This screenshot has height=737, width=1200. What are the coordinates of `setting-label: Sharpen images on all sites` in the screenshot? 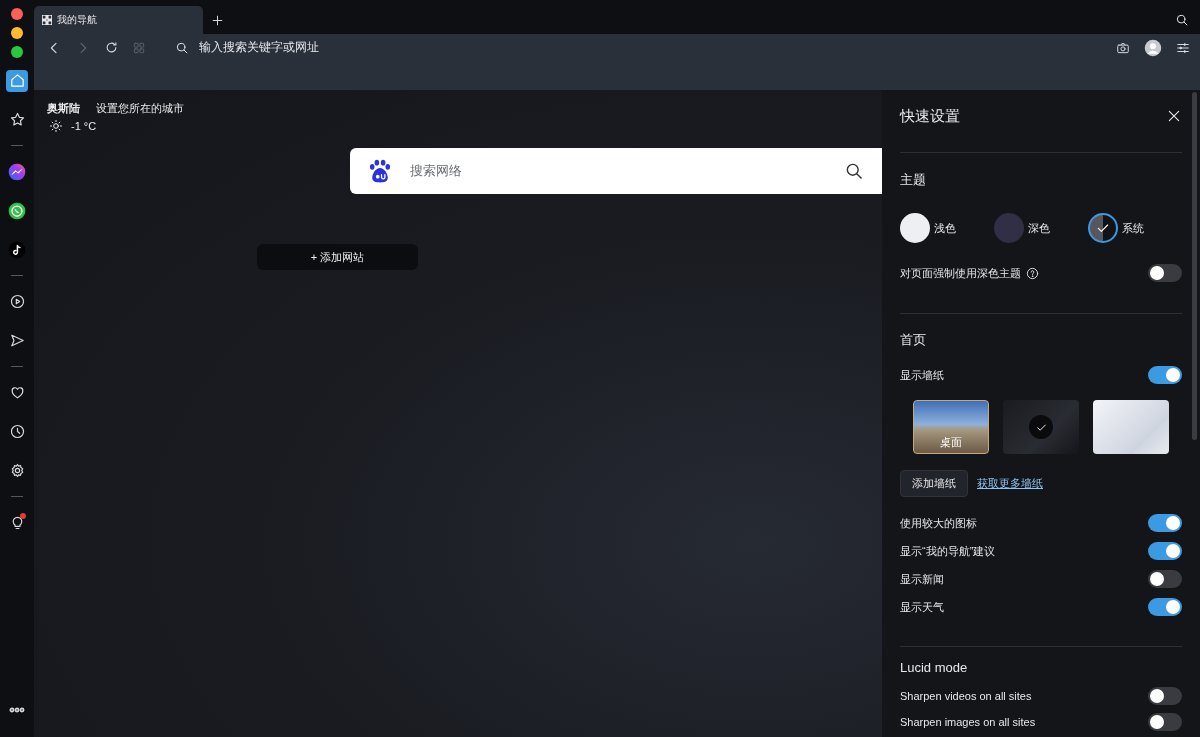 It's located at (968, 722).